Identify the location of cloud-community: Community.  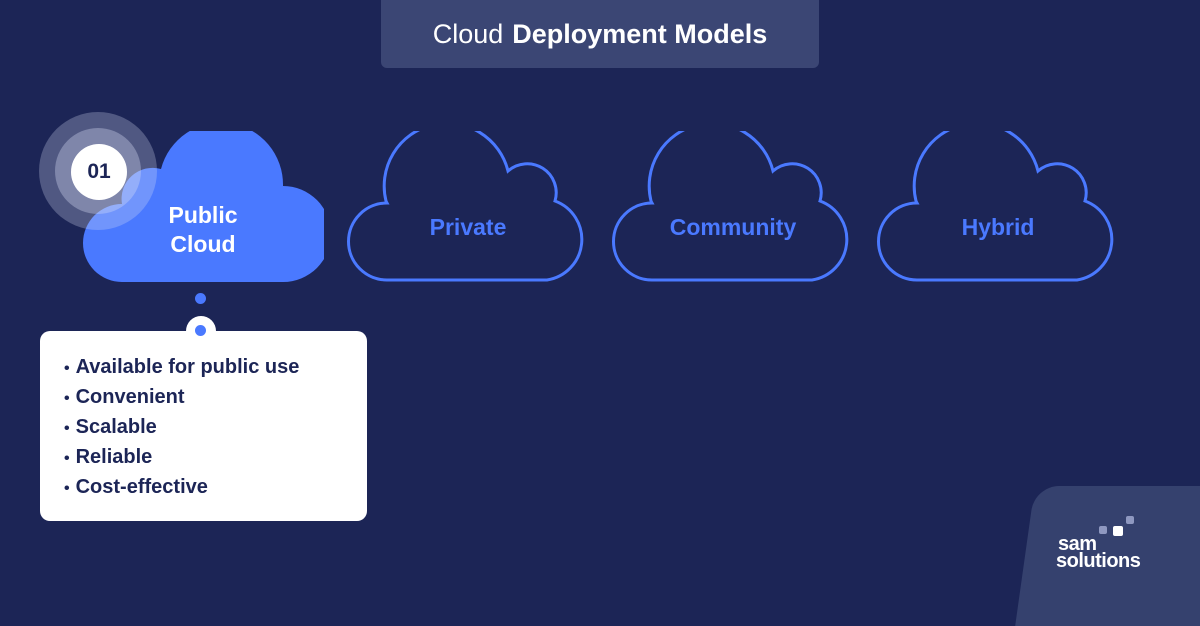
(733, 207).